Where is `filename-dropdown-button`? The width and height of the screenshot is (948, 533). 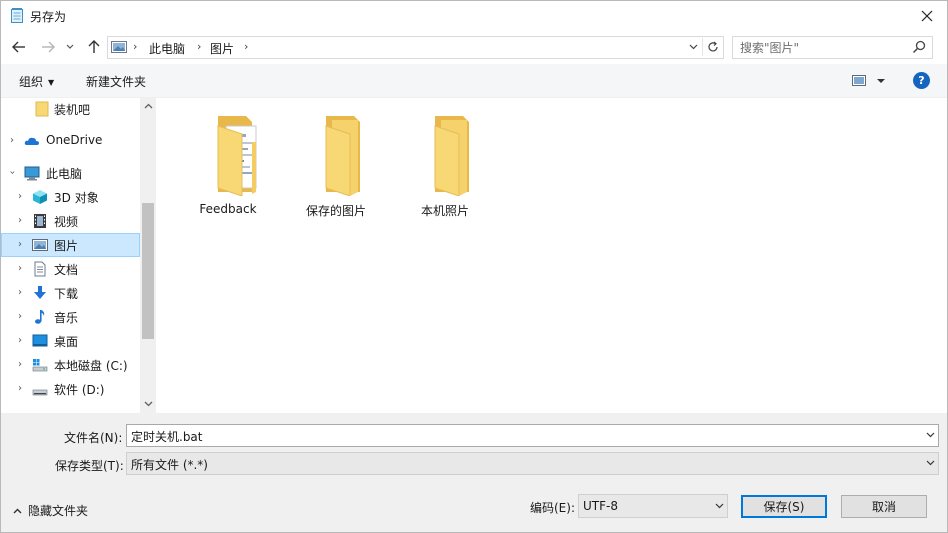 filename-dropdown-button is located at coordinates (930, 435).